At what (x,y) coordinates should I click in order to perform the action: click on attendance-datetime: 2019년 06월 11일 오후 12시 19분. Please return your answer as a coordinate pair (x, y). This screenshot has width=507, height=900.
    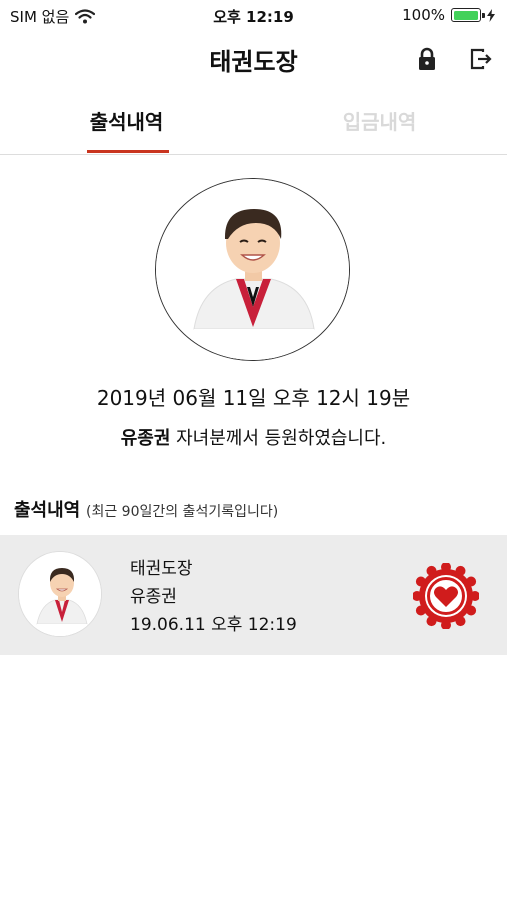
    Looking at the image, I should click on (253, 398).